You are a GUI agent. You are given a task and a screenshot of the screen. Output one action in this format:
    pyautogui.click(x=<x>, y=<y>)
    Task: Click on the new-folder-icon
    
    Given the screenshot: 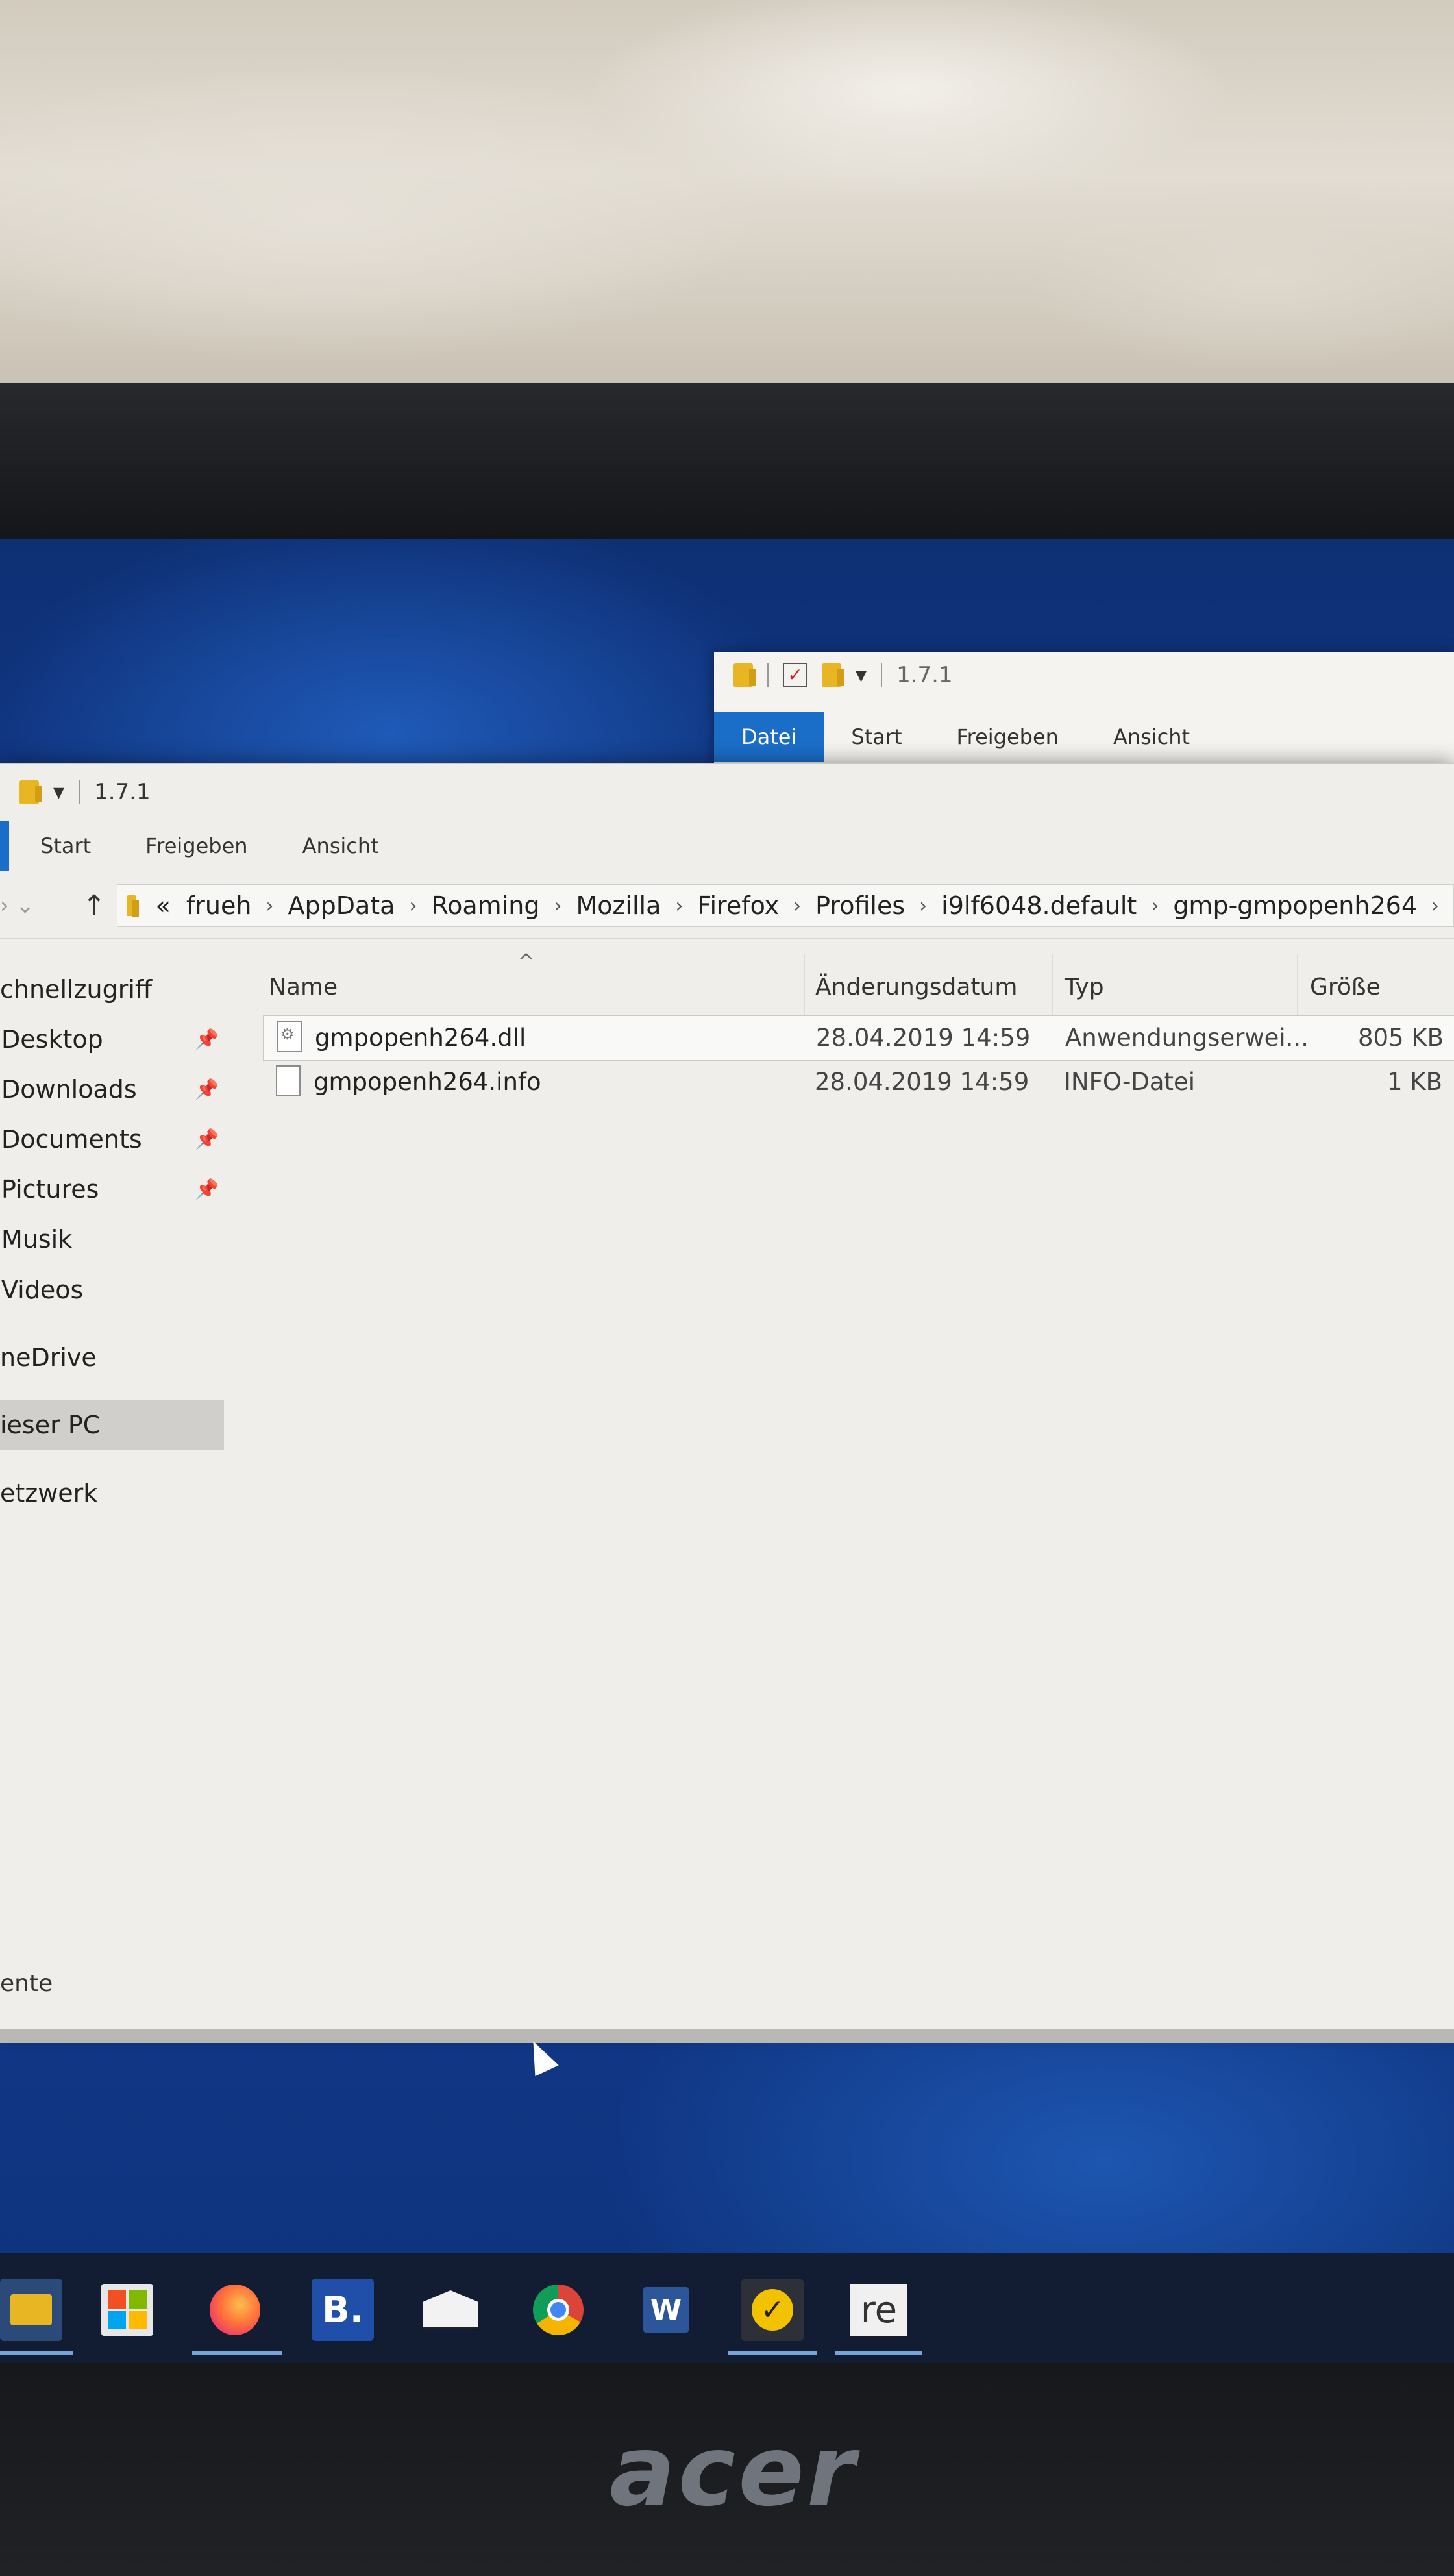 What is the action you would take?
    pyautogui.click(x=833, y=675)
    